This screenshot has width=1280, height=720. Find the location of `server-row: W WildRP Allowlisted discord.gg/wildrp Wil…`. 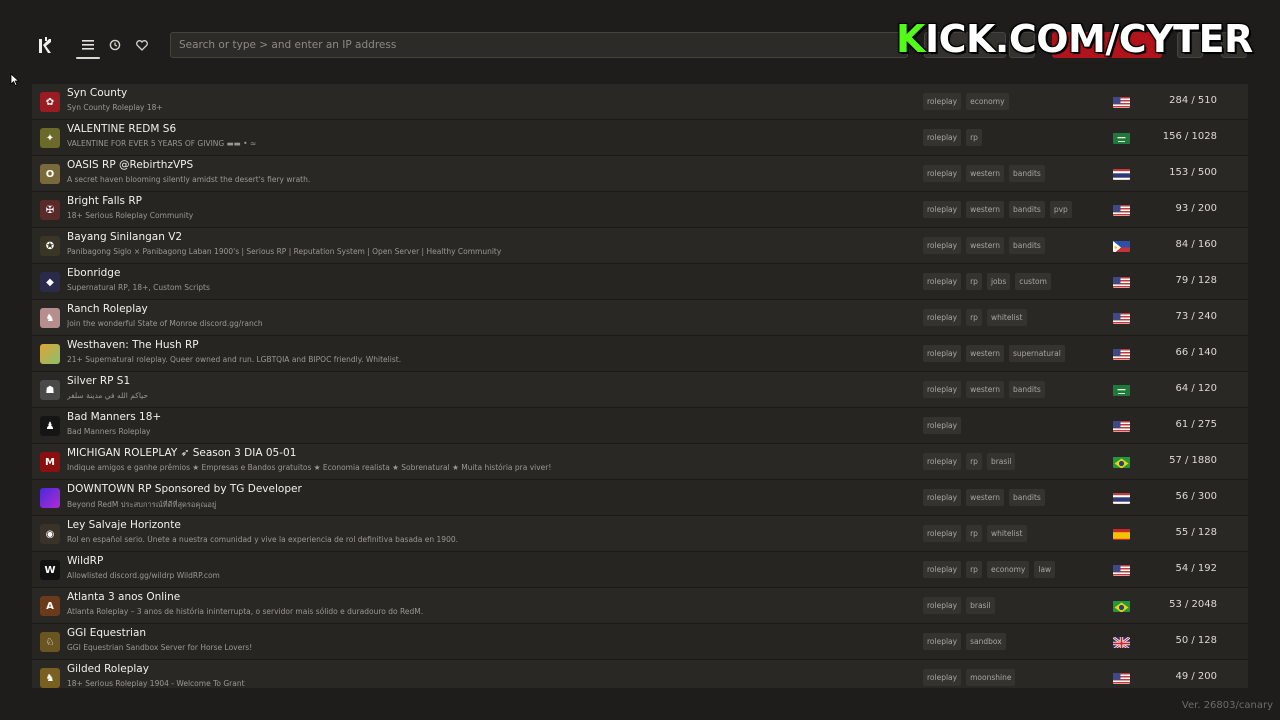

server-row: W WildRP Allowlisted discord.gg/wildrp Wil… is located at coordinates (640, 570).